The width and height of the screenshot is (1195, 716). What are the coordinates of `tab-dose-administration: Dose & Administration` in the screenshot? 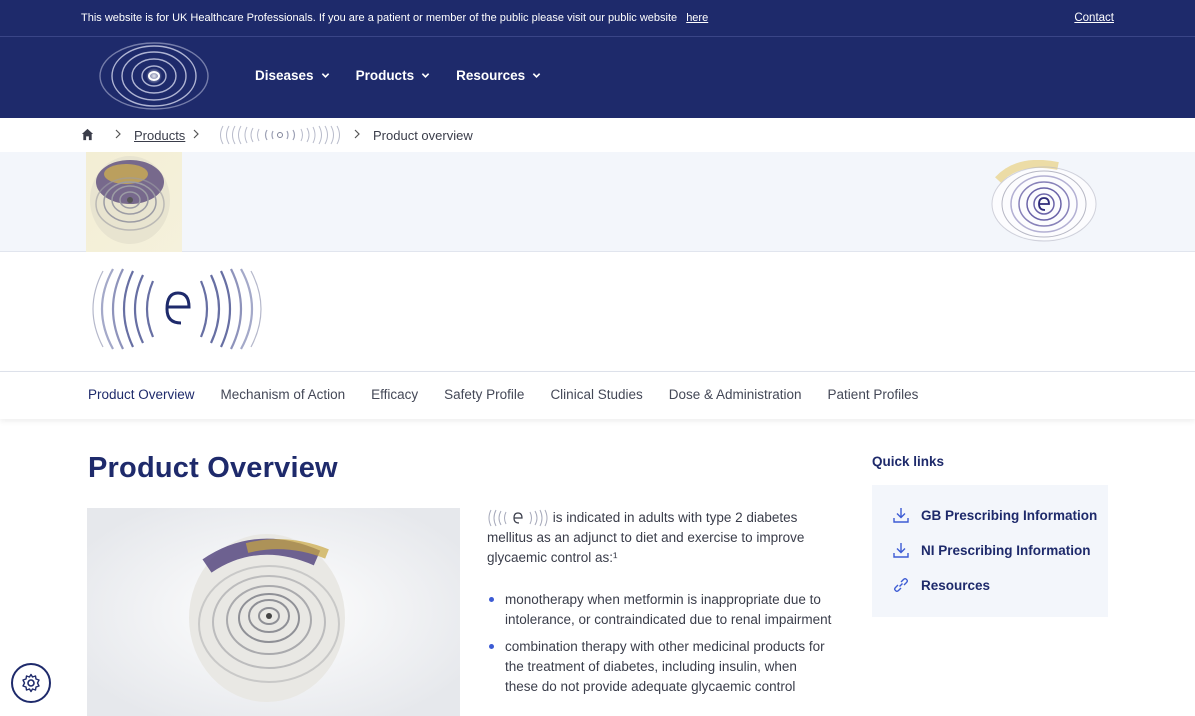 It's located at (735, 394).